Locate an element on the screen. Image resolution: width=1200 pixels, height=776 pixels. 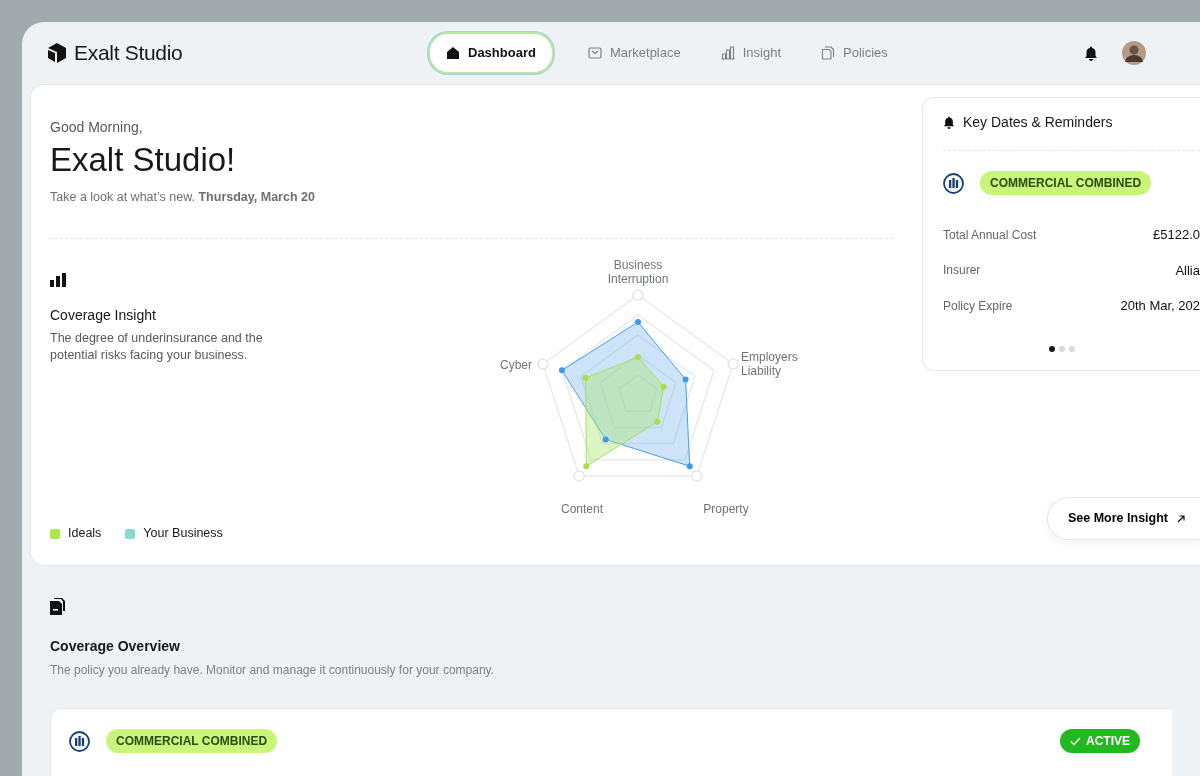
axis-label: Property is located at coordinates (726, 510).